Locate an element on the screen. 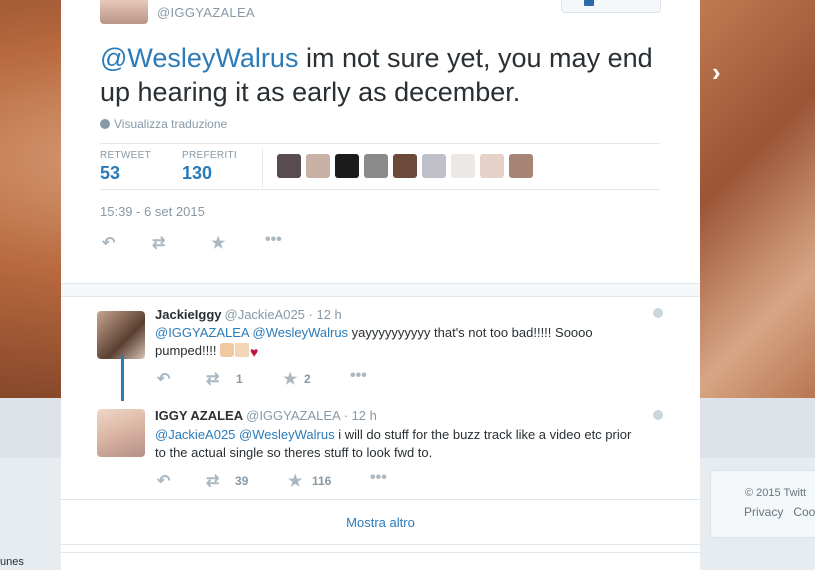 This screenshot has width=815, height=570. replies-separator is located at coordinates (380, 290).